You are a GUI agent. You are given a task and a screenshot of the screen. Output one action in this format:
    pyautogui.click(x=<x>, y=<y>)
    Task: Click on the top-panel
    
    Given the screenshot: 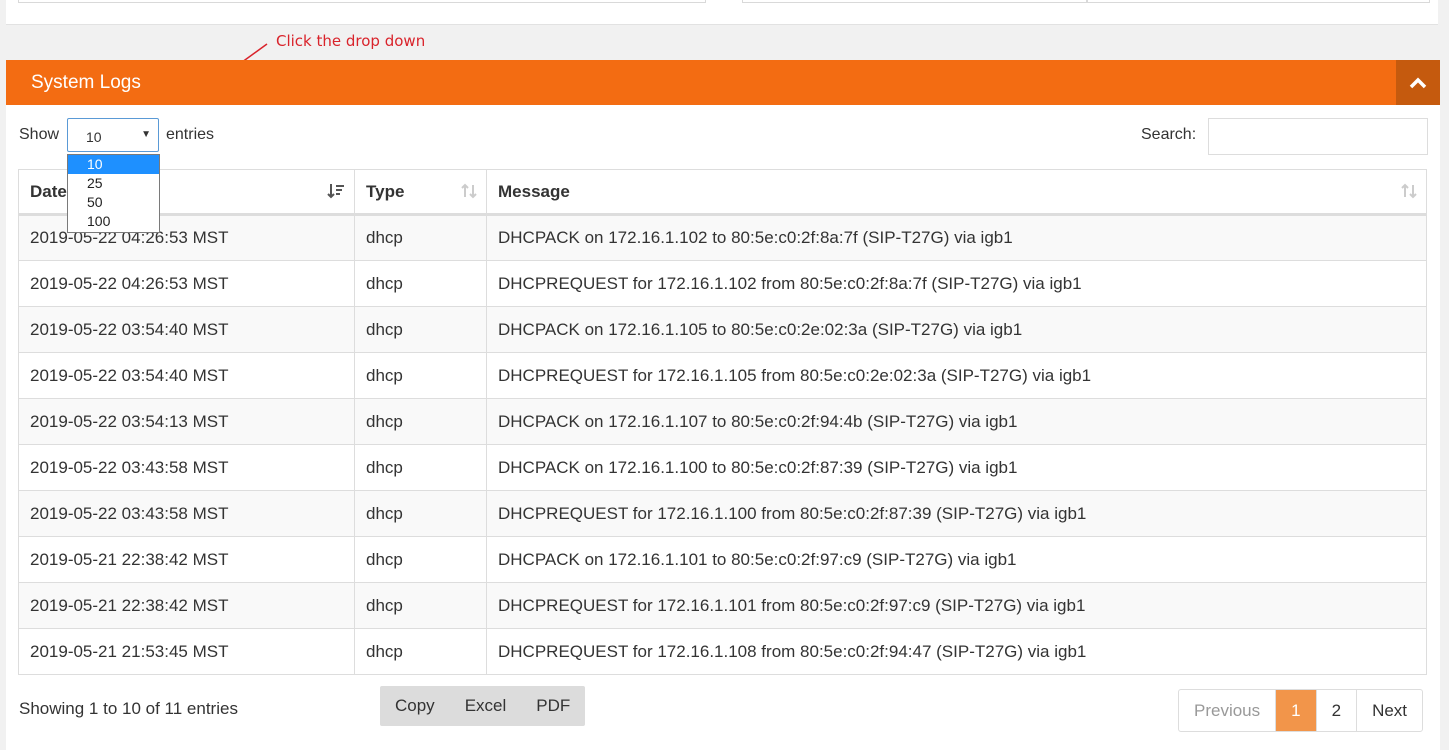 What is the action you would take?
    pyautogui.click(x=722, y=12)
    